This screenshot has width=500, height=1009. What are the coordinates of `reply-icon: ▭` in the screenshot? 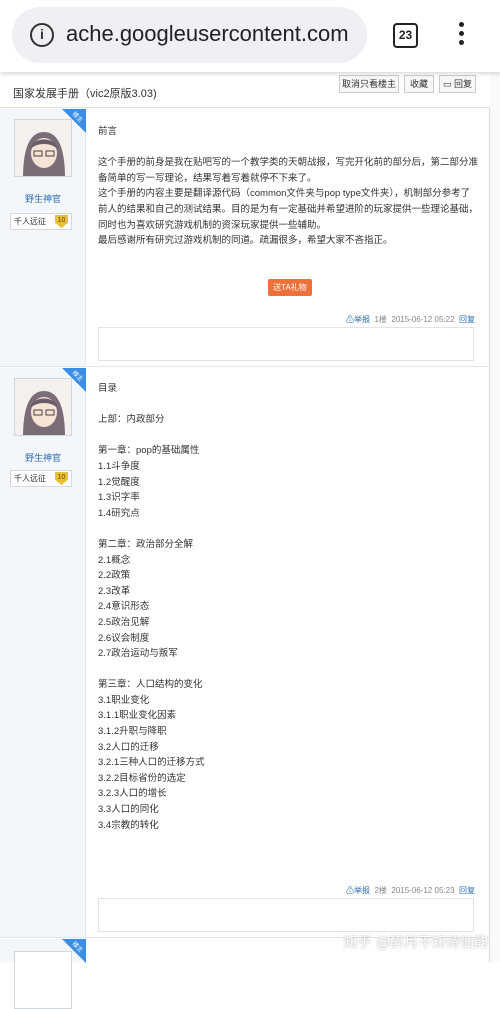 It's located at (447, 84).